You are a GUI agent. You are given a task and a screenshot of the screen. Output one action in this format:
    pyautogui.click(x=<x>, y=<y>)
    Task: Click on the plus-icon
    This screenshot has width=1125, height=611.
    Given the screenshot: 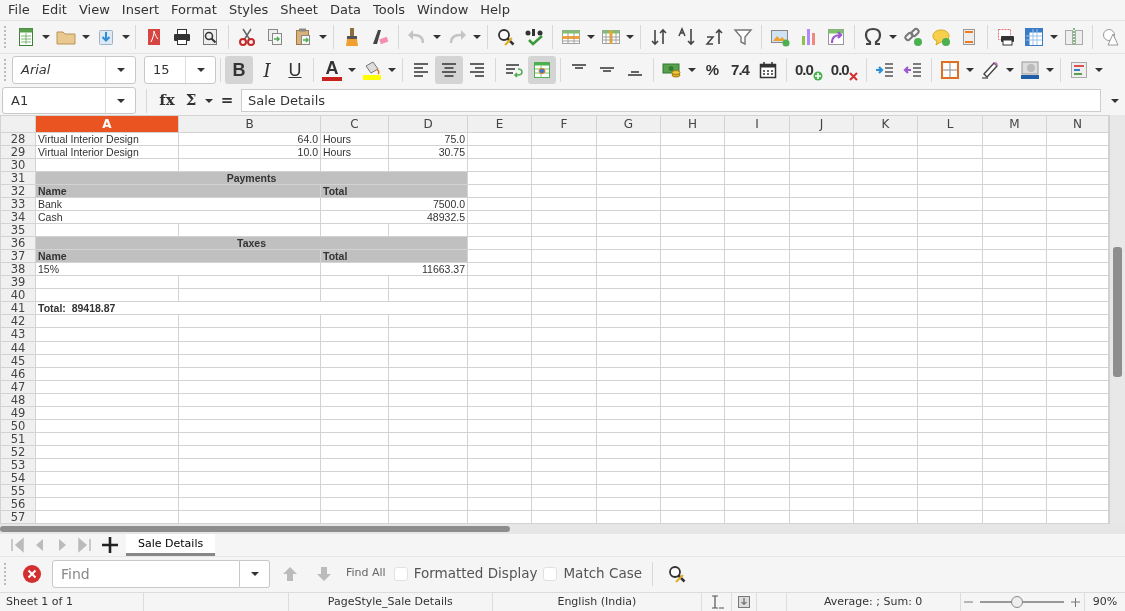 What is the action you would take?
    pyautogui.click(x=817, y=76)
    